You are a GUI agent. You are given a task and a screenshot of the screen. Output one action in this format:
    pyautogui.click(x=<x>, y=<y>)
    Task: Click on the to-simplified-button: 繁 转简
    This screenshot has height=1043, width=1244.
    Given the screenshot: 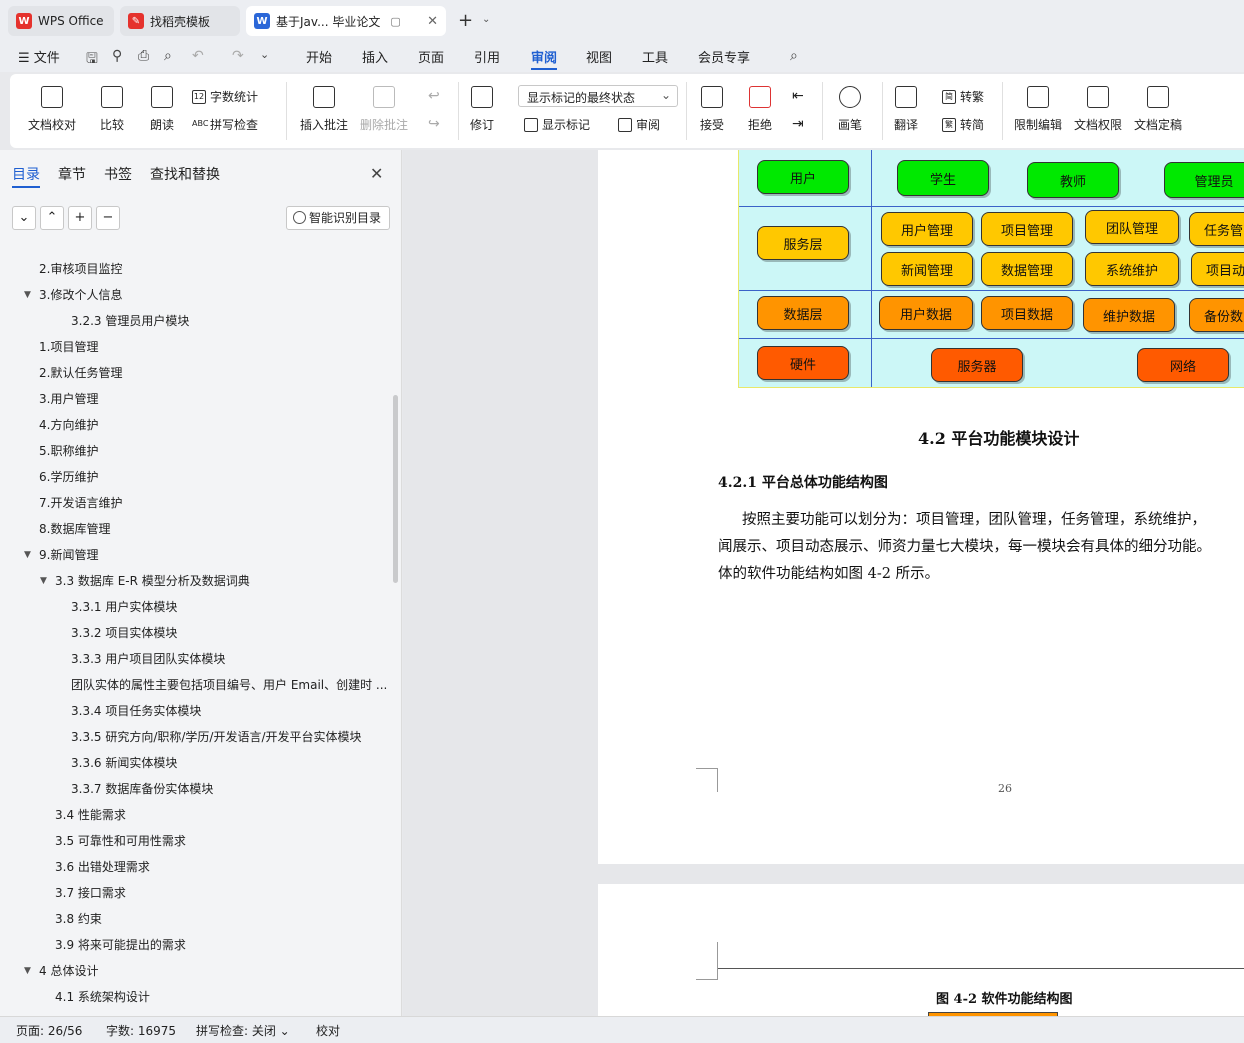 What is the action you would take?
    pyautogui.click(x=963, y=124)
    